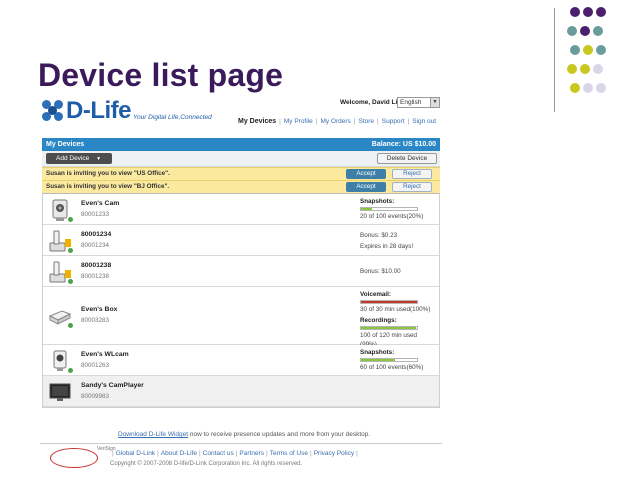 Image resolution: width=638 pixels, height=478 pixels. Describe the element at coordinates (161, 75) in the screenshot. I see `slide-title: Device list page` at that location.